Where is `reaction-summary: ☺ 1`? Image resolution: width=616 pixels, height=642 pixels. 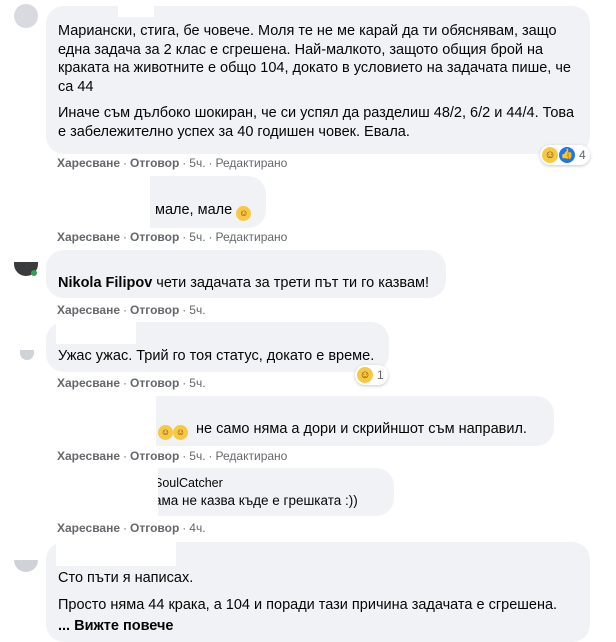
reaction-summary: ☺ 1 is located at coordinates (371, 375).